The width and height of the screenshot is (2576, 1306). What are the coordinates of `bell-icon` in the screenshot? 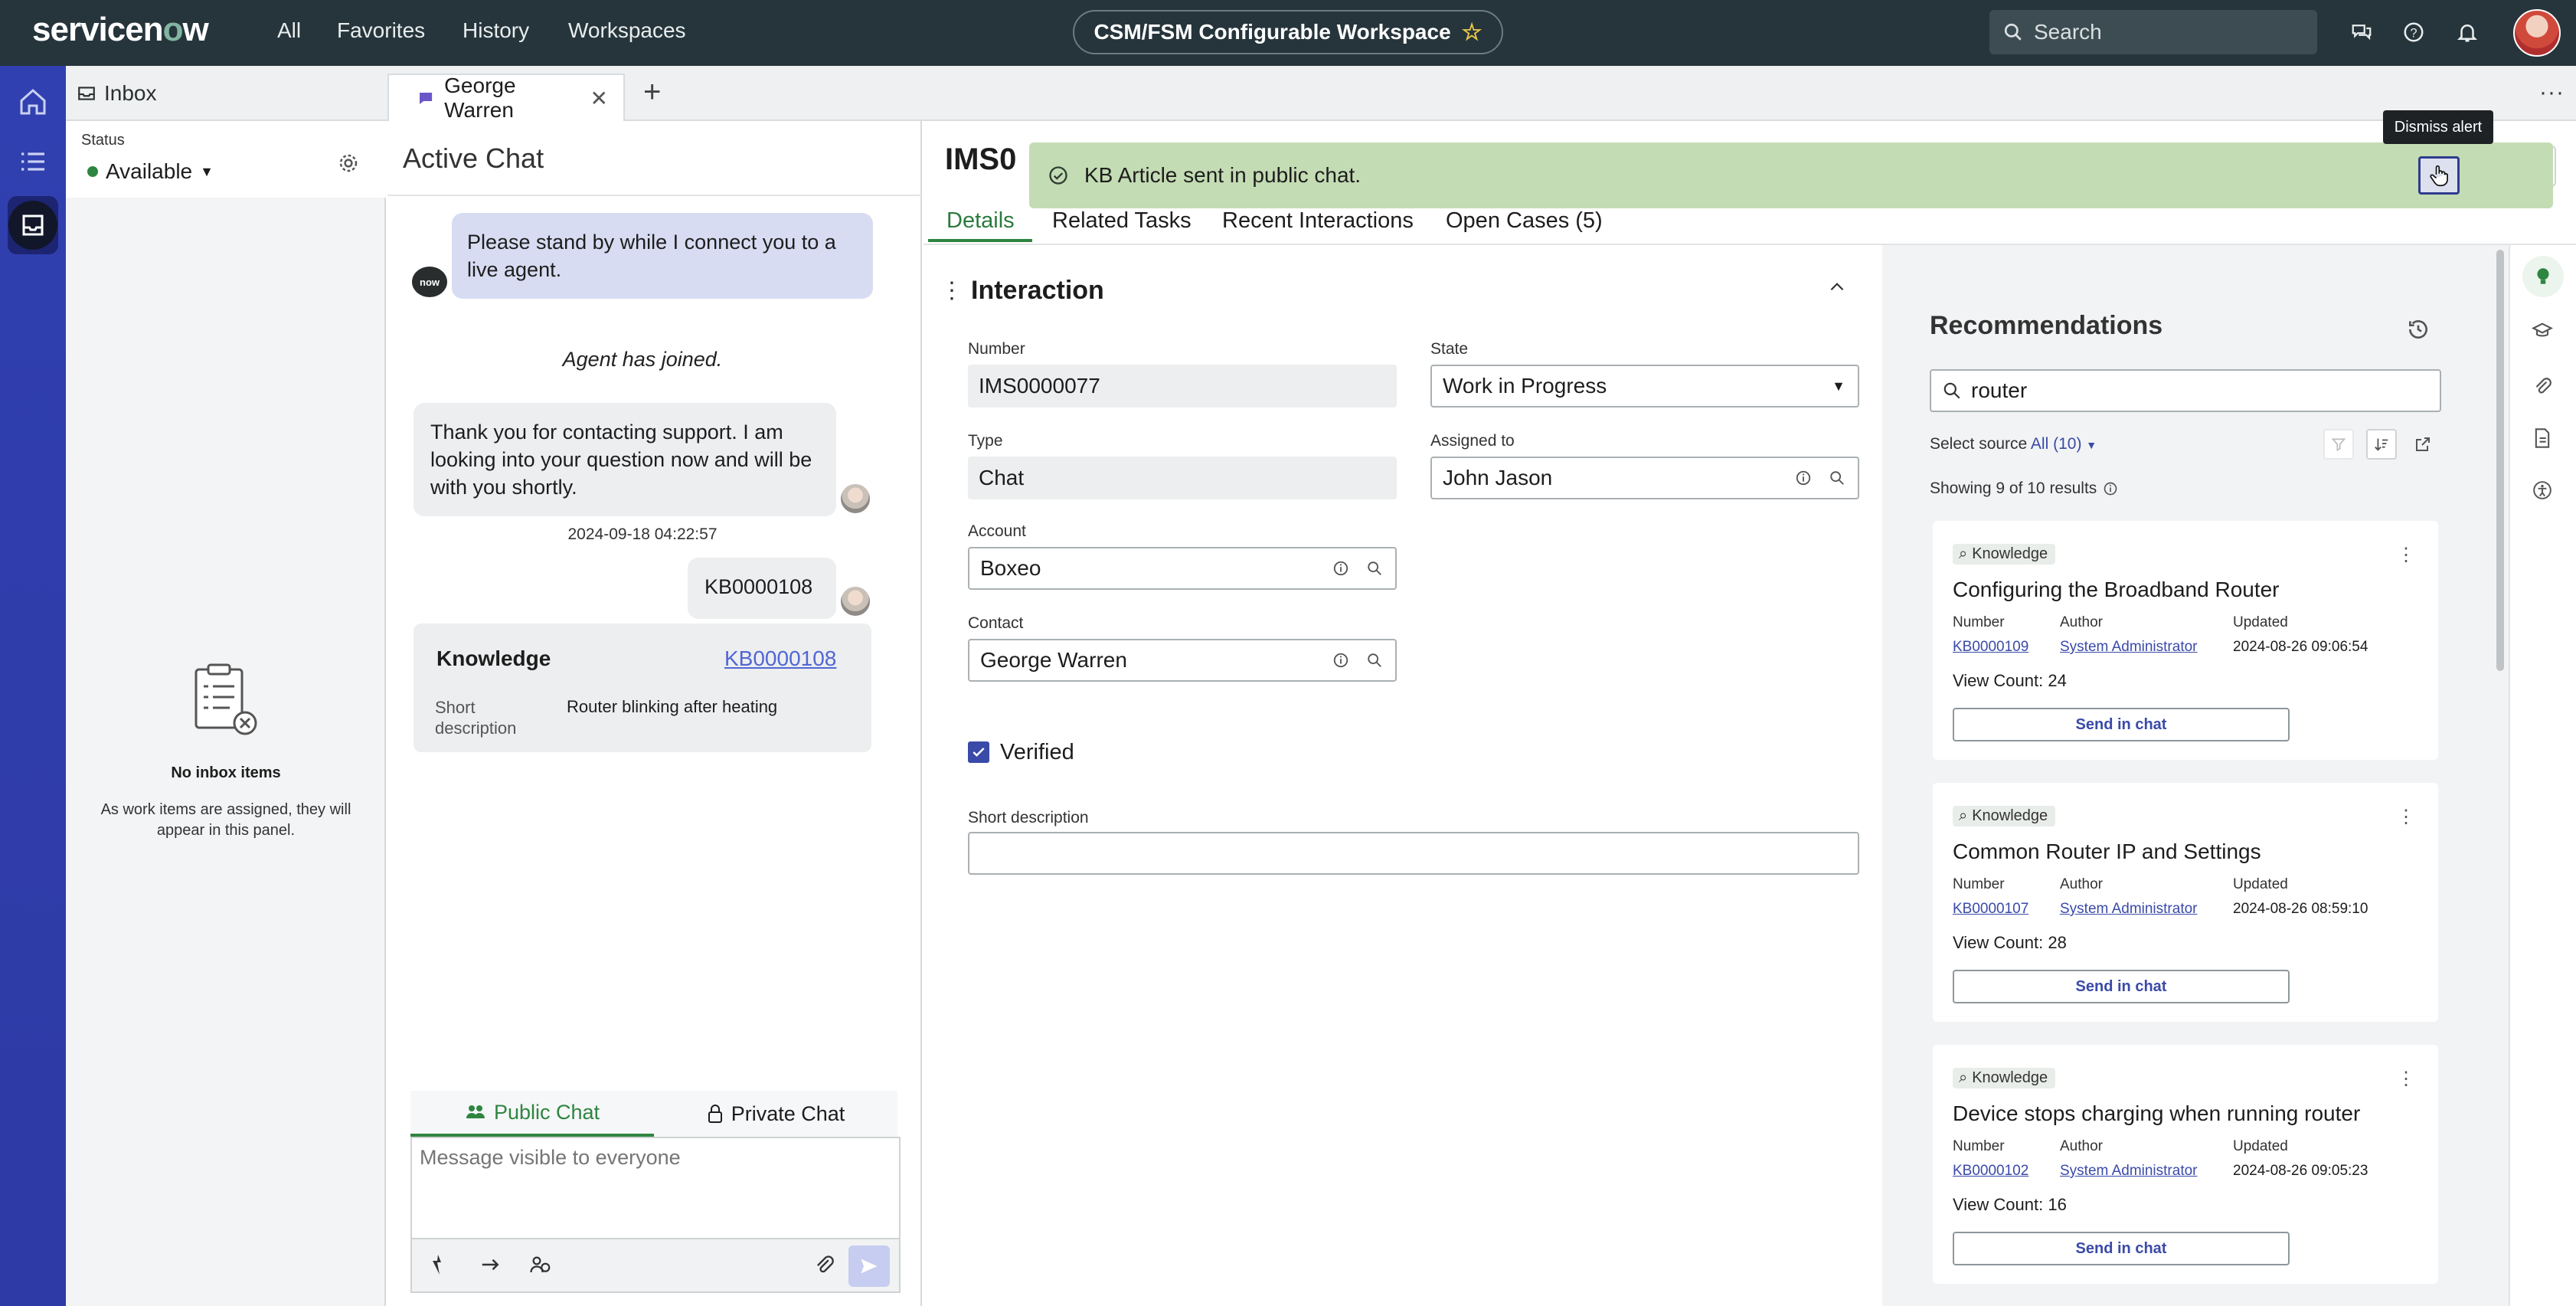 It's located at (2467, 32).